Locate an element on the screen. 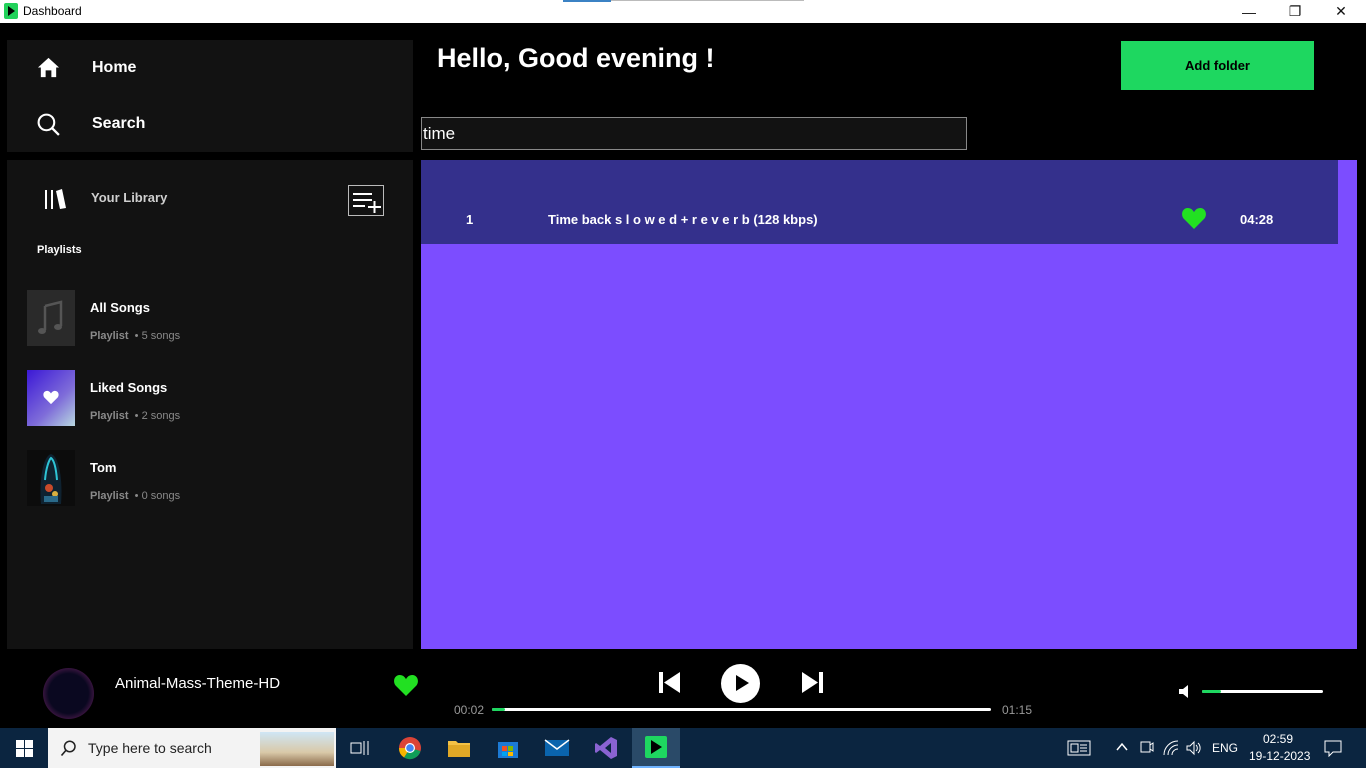  playlist-meta: Playlist • 5 songs is located at coordinates (135, 336).